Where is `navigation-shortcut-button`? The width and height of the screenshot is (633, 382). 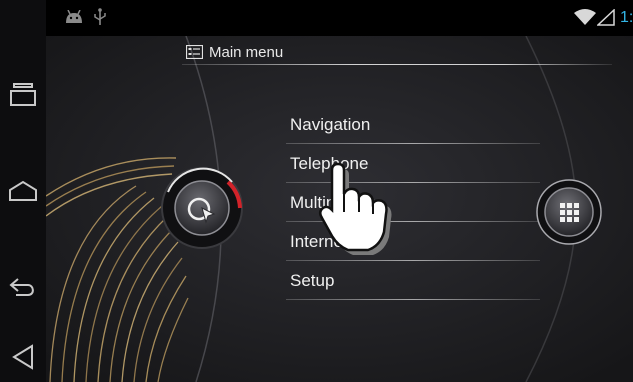 navigation-shortcut-button is located at coordinates (202, 208).